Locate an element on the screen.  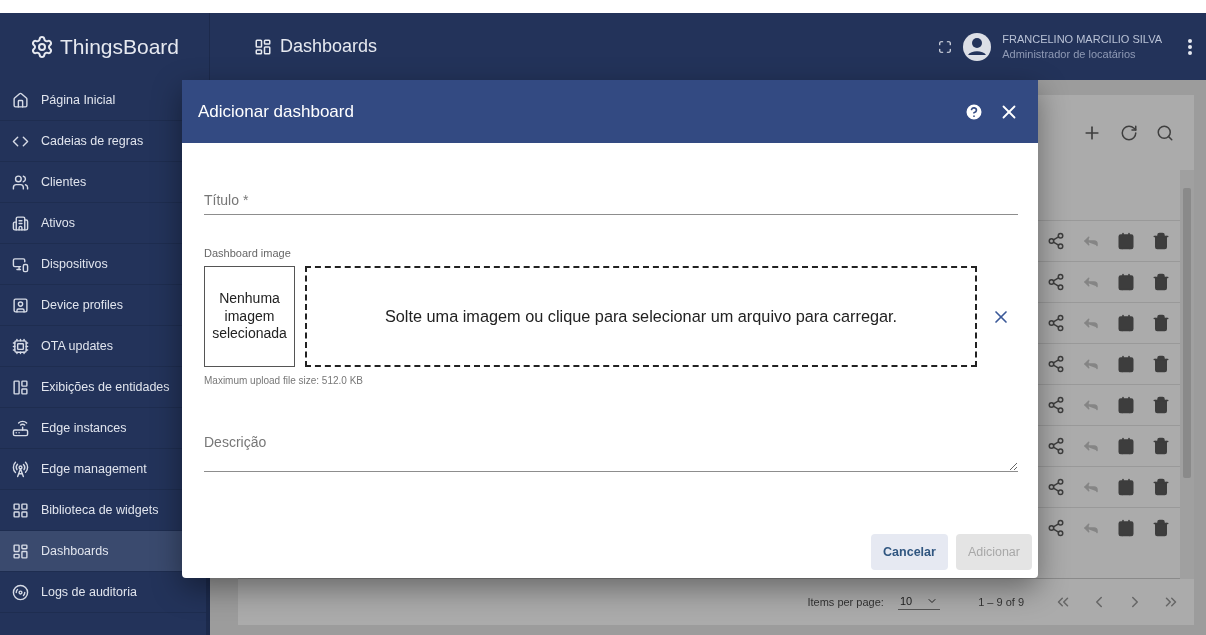
search-button is located at coordinates (1165, 132).